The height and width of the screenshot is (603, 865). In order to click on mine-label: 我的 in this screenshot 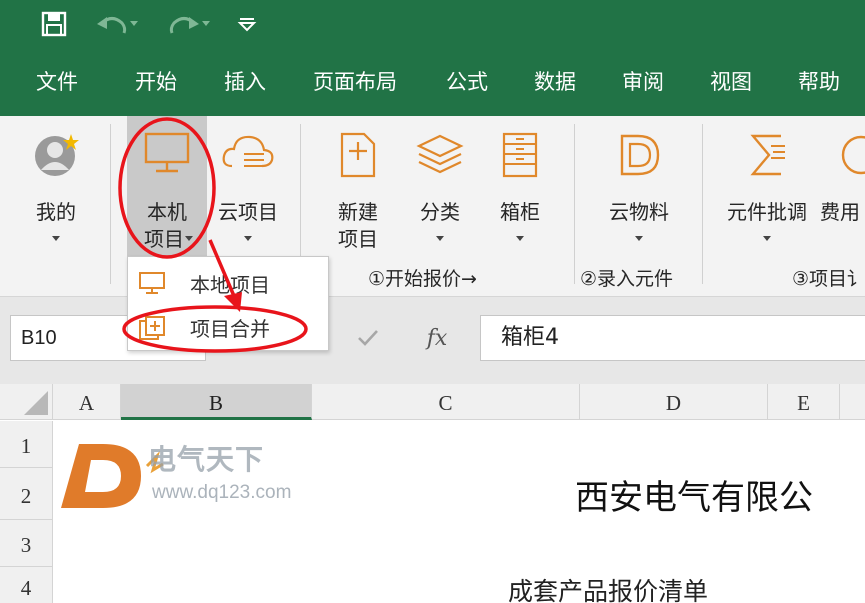, I will do `click(56, 212)`.